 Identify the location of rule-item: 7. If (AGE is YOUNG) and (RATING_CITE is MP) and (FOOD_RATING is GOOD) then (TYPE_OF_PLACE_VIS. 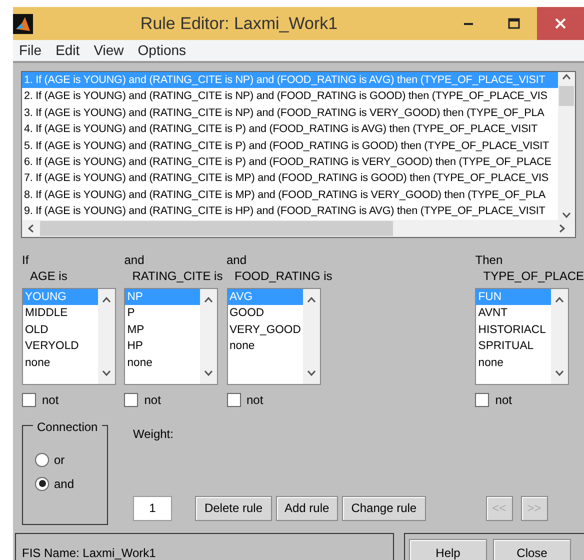
(290, 178).